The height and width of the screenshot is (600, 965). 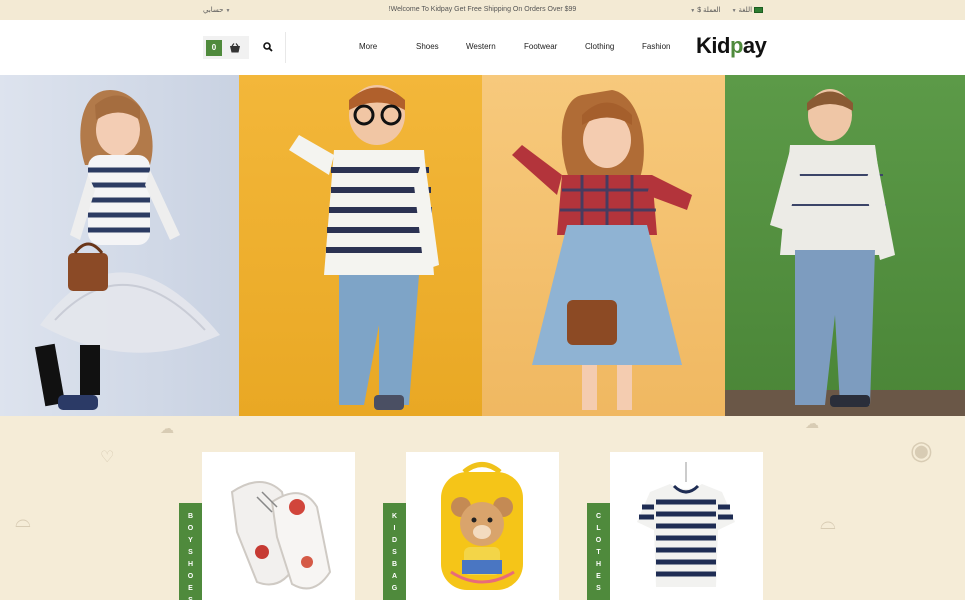 I want to click on category-card-bag, so click(x=482, y=526).